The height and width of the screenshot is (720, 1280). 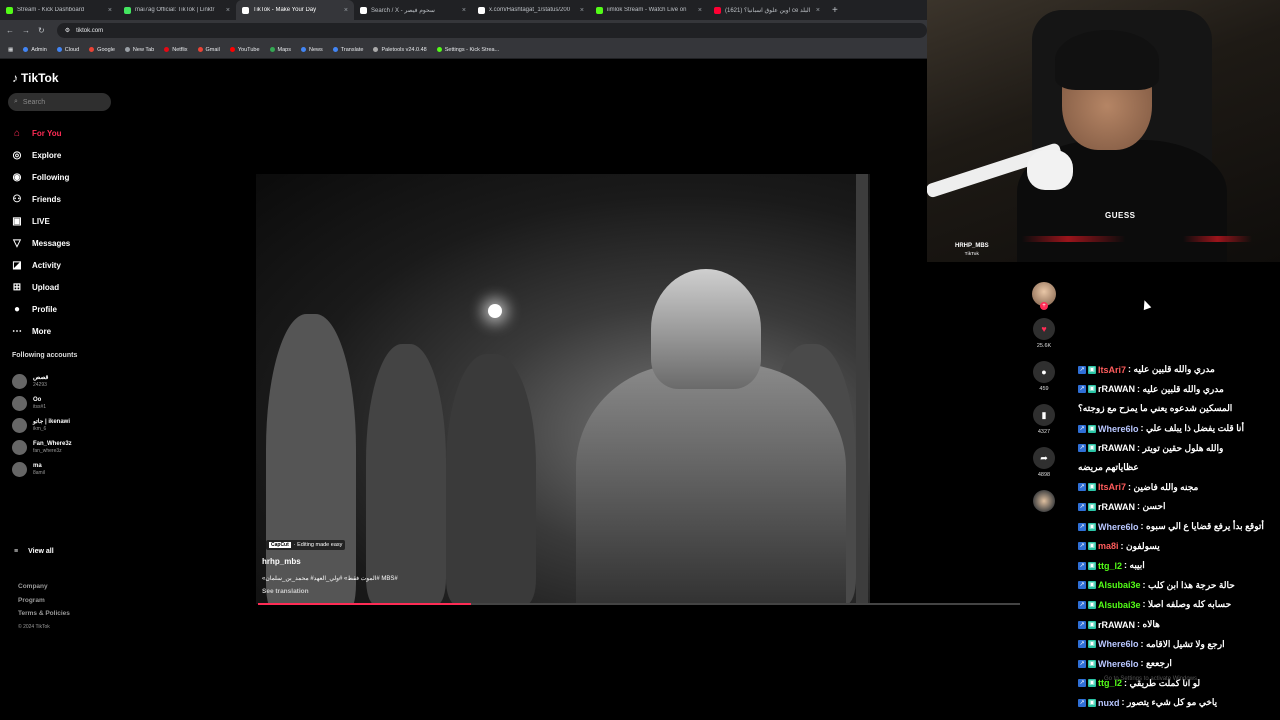 I want to click on bookmark-item: Translate, so click(x=347, y=50).